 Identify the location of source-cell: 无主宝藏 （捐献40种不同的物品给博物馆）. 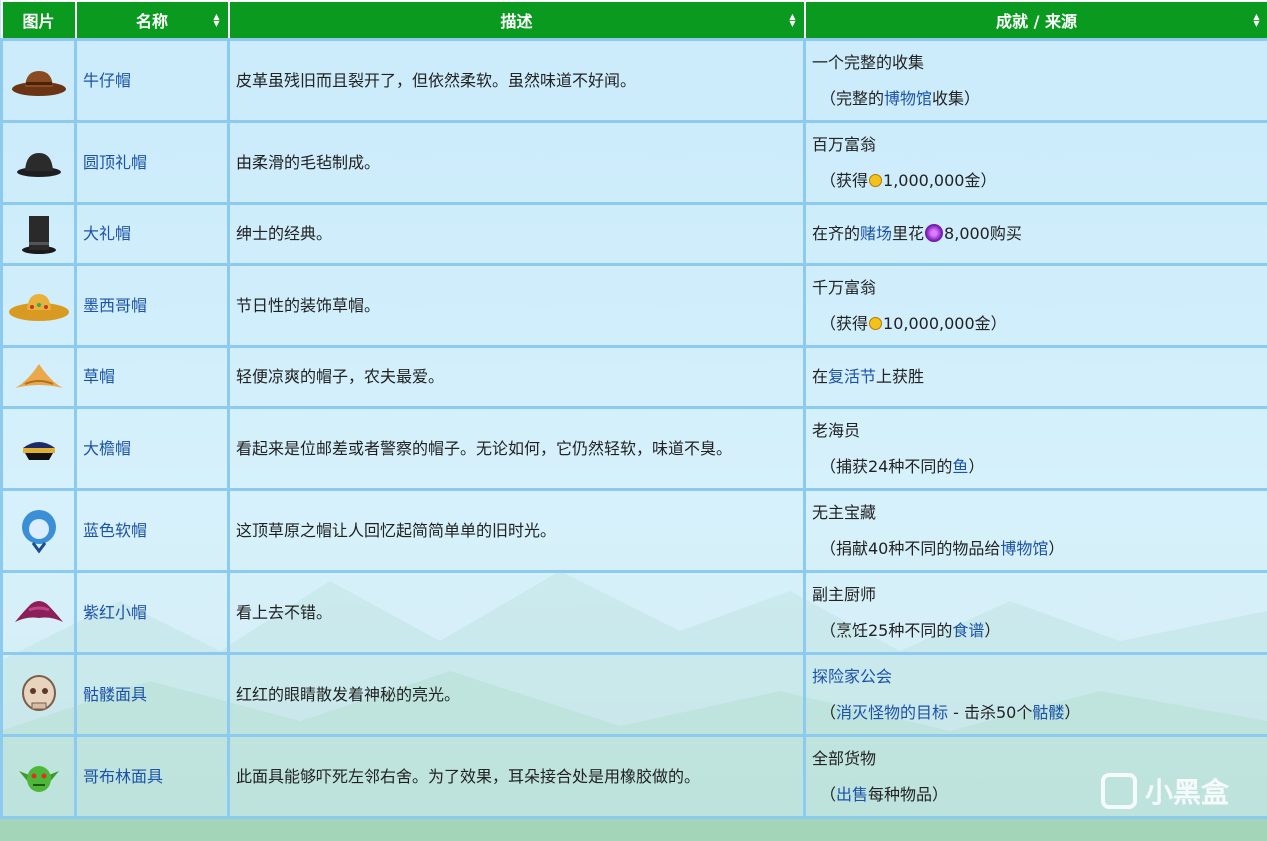
(1035, 530).